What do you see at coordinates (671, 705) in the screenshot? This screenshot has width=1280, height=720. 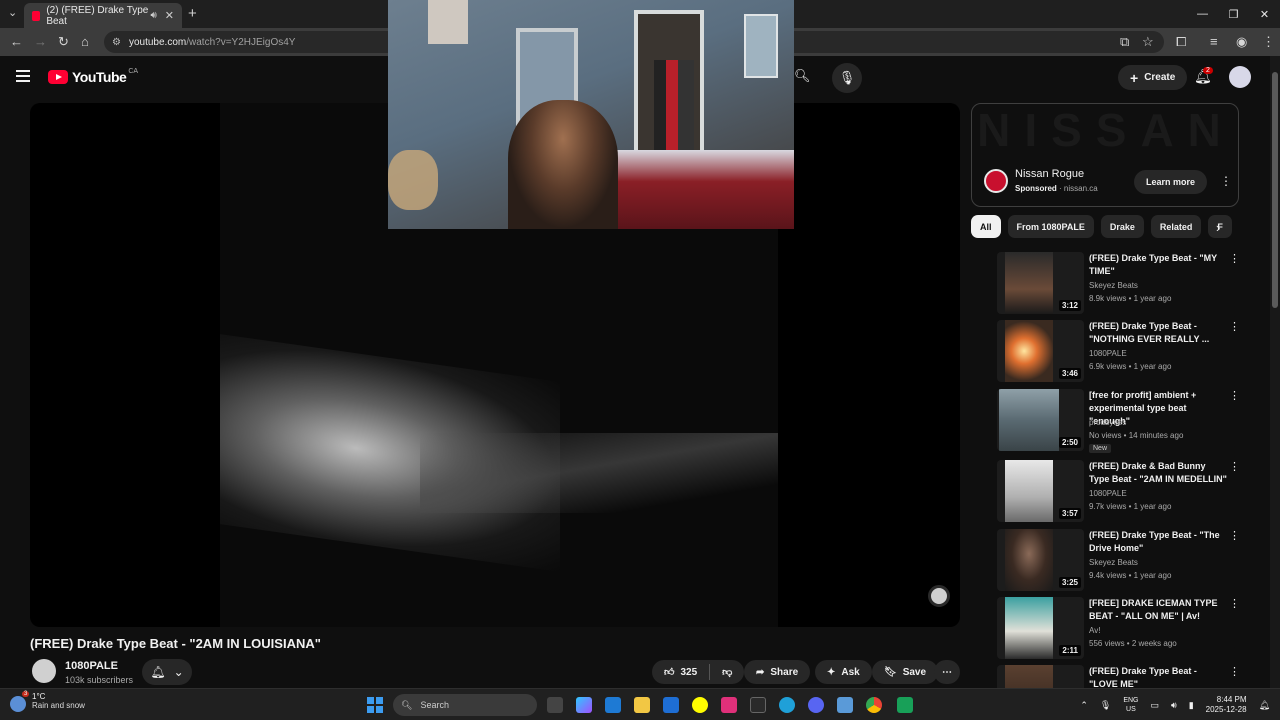 I see `outlook-icon` at bounding box center [671, 705].